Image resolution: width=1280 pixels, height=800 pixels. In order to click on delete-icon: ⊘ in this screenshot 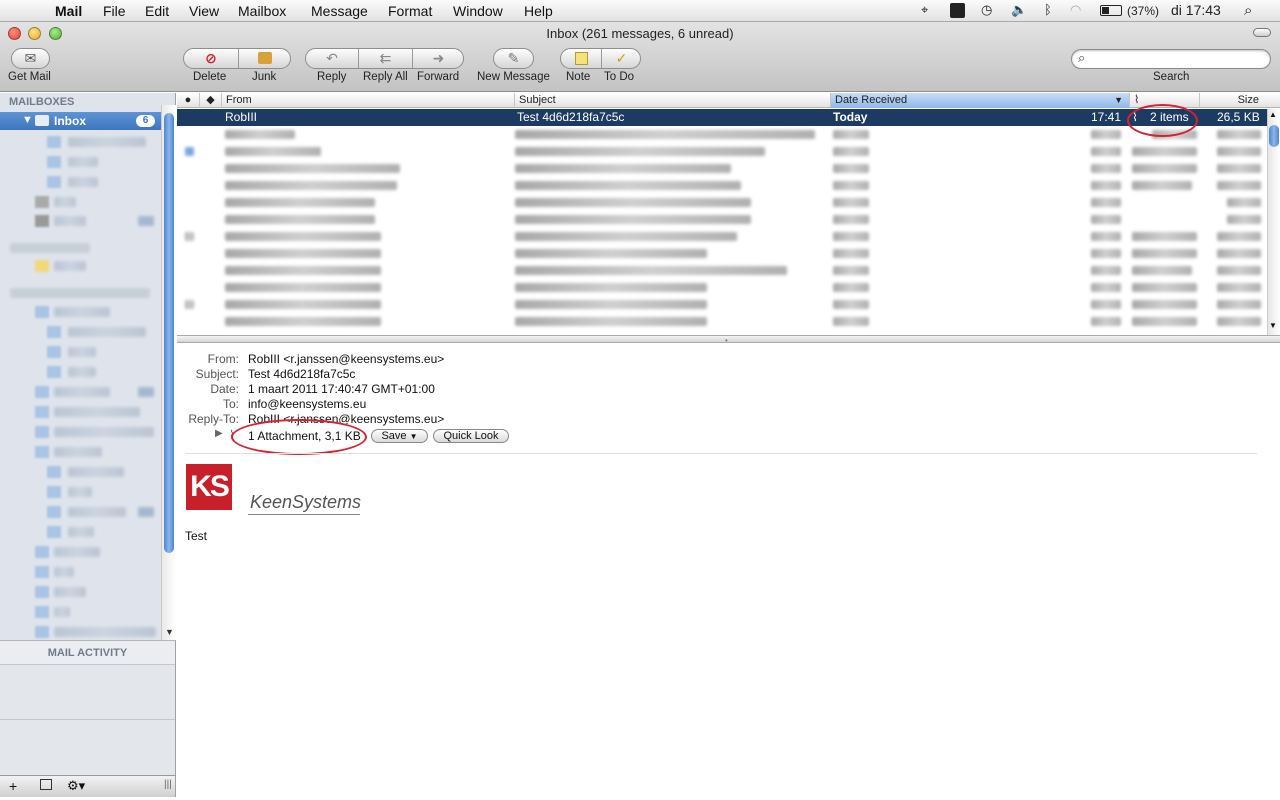, I will do `click(211, 58)`.